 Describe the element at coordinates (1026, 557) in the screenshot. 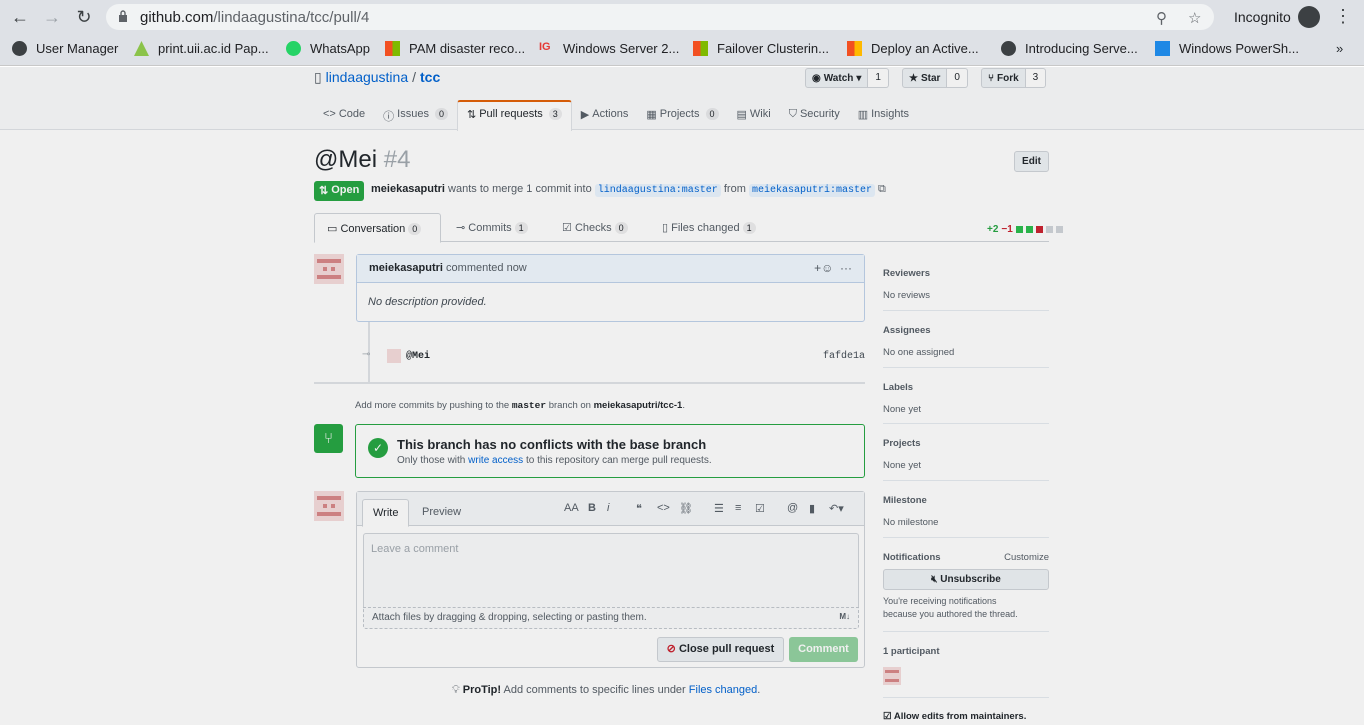

I see `customize-link: Customize` at that location.